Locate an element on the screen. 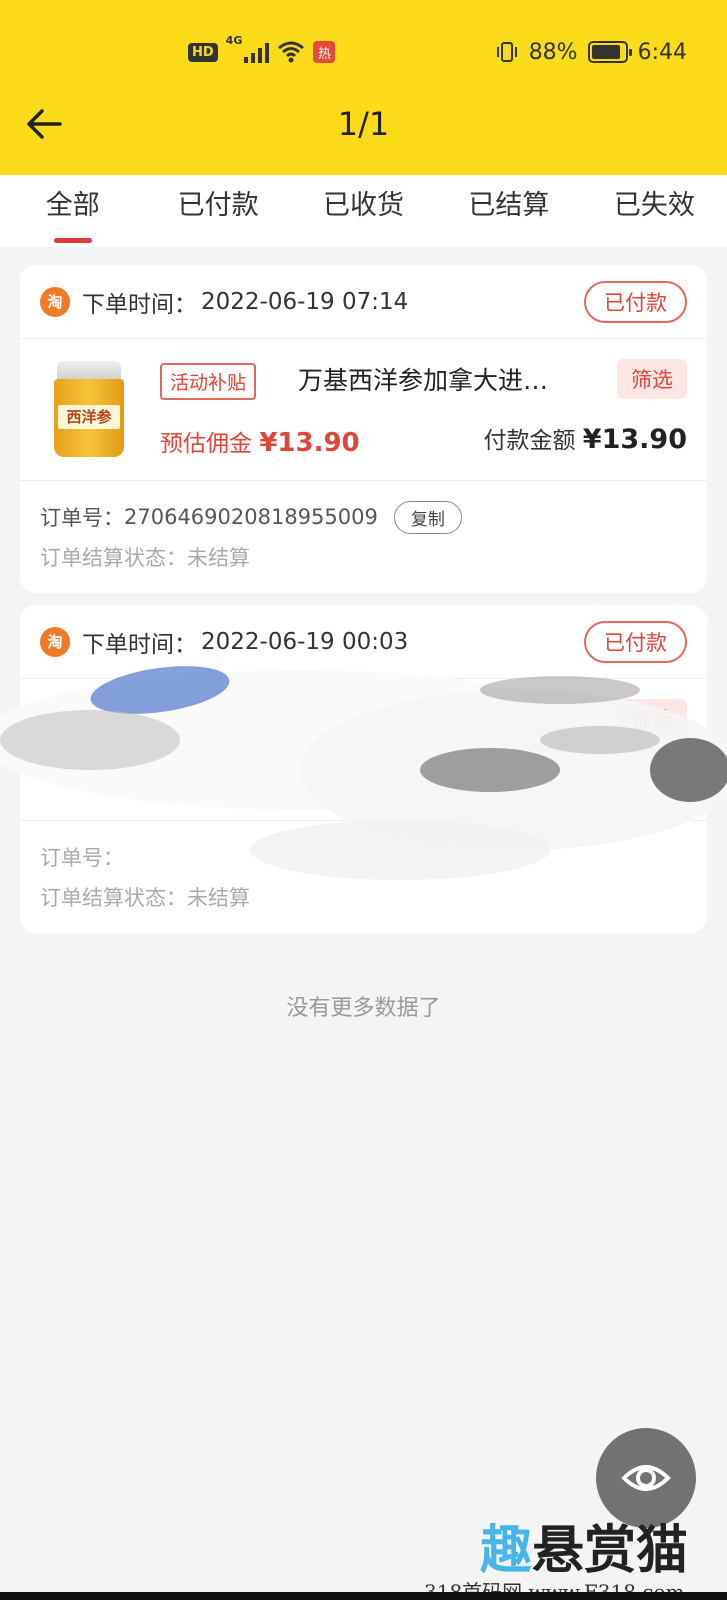 The image size is (727, 1600). hd-icon: HD is located at coordinates (203, 52).